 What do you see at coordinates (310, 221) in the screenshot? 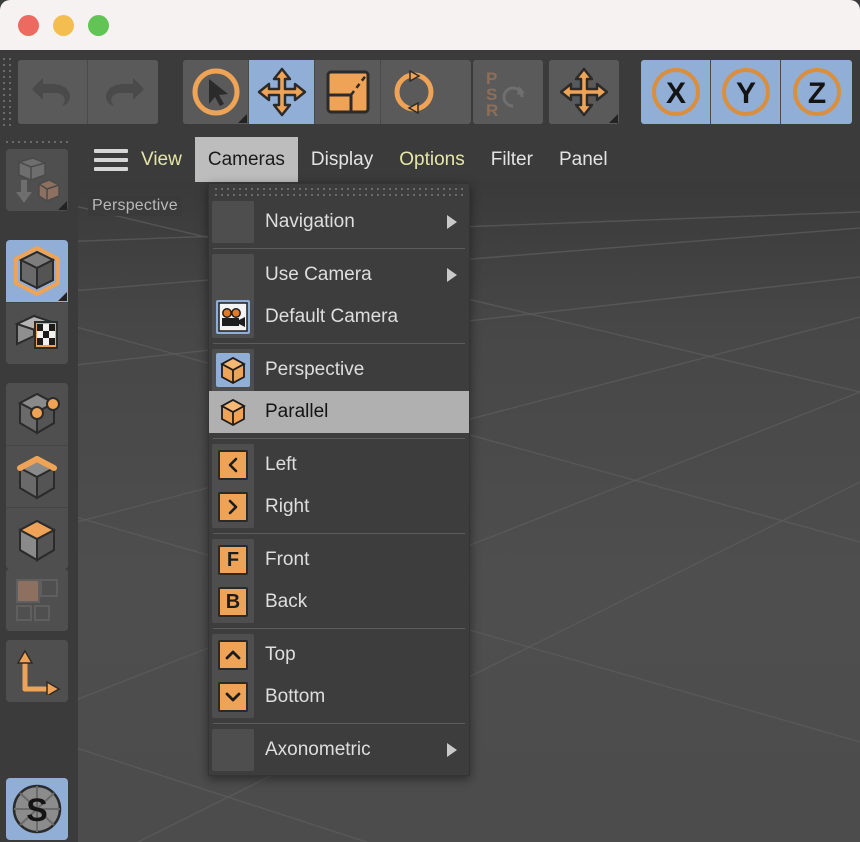
I see `menu-item-label: Navigation` at bounding box center [310, 221].